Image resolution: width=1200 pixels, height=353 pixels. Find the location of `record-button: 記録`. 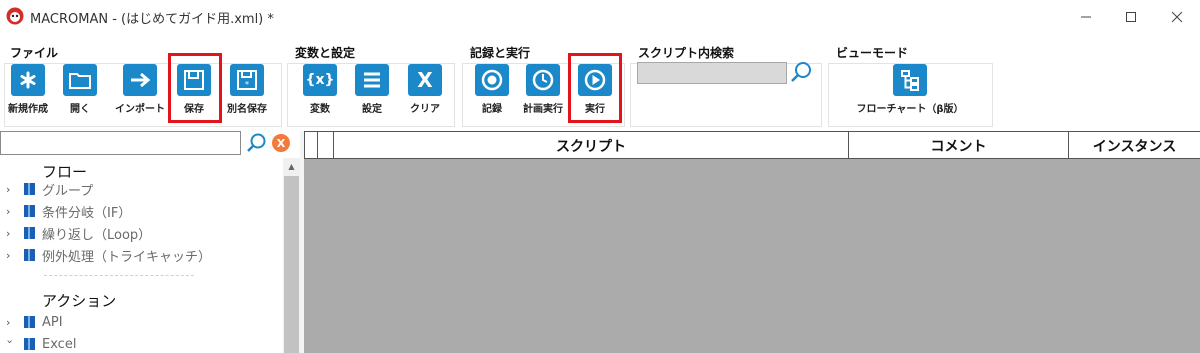

record-button: 記録 is located at coordinates (492, 90).